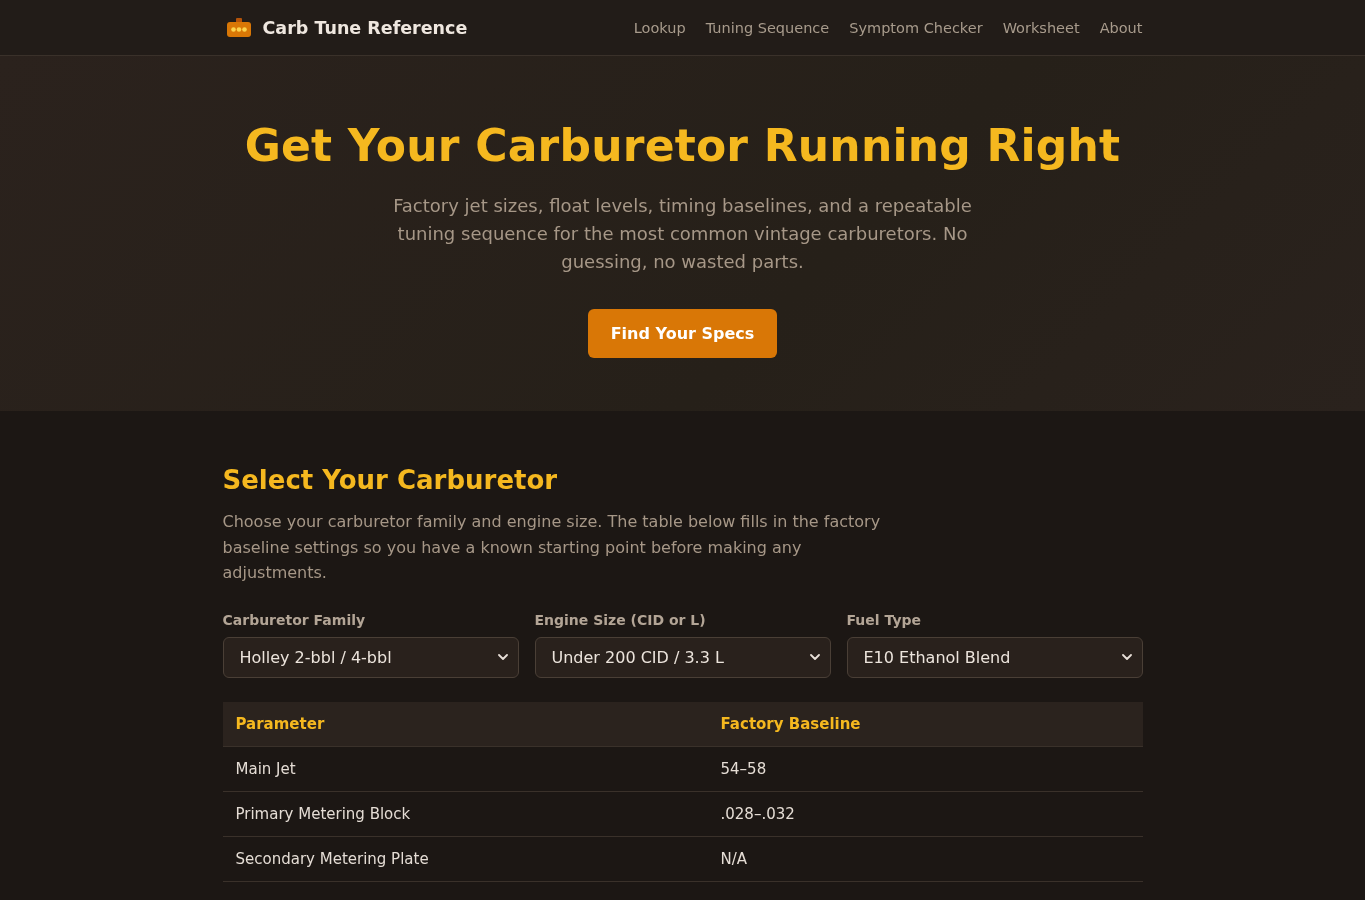  Describe the element at coordinates (659, 27) in the screenshot. I see `nav-link: Lookup` at that location.